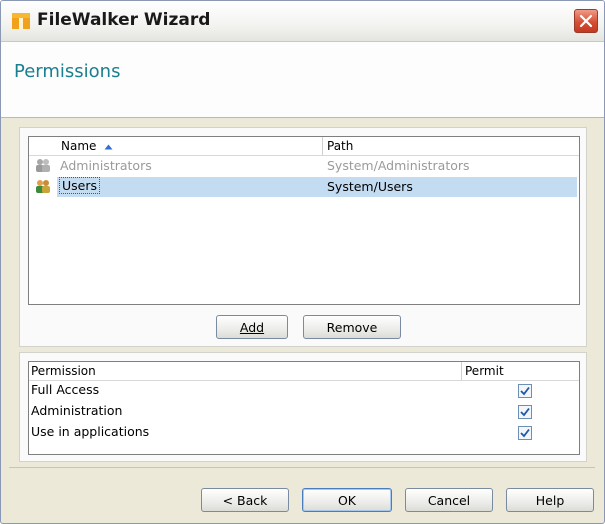 This screenshot has width=605, height=524. I want to click on column-header-name: Name, so click(87, 146).